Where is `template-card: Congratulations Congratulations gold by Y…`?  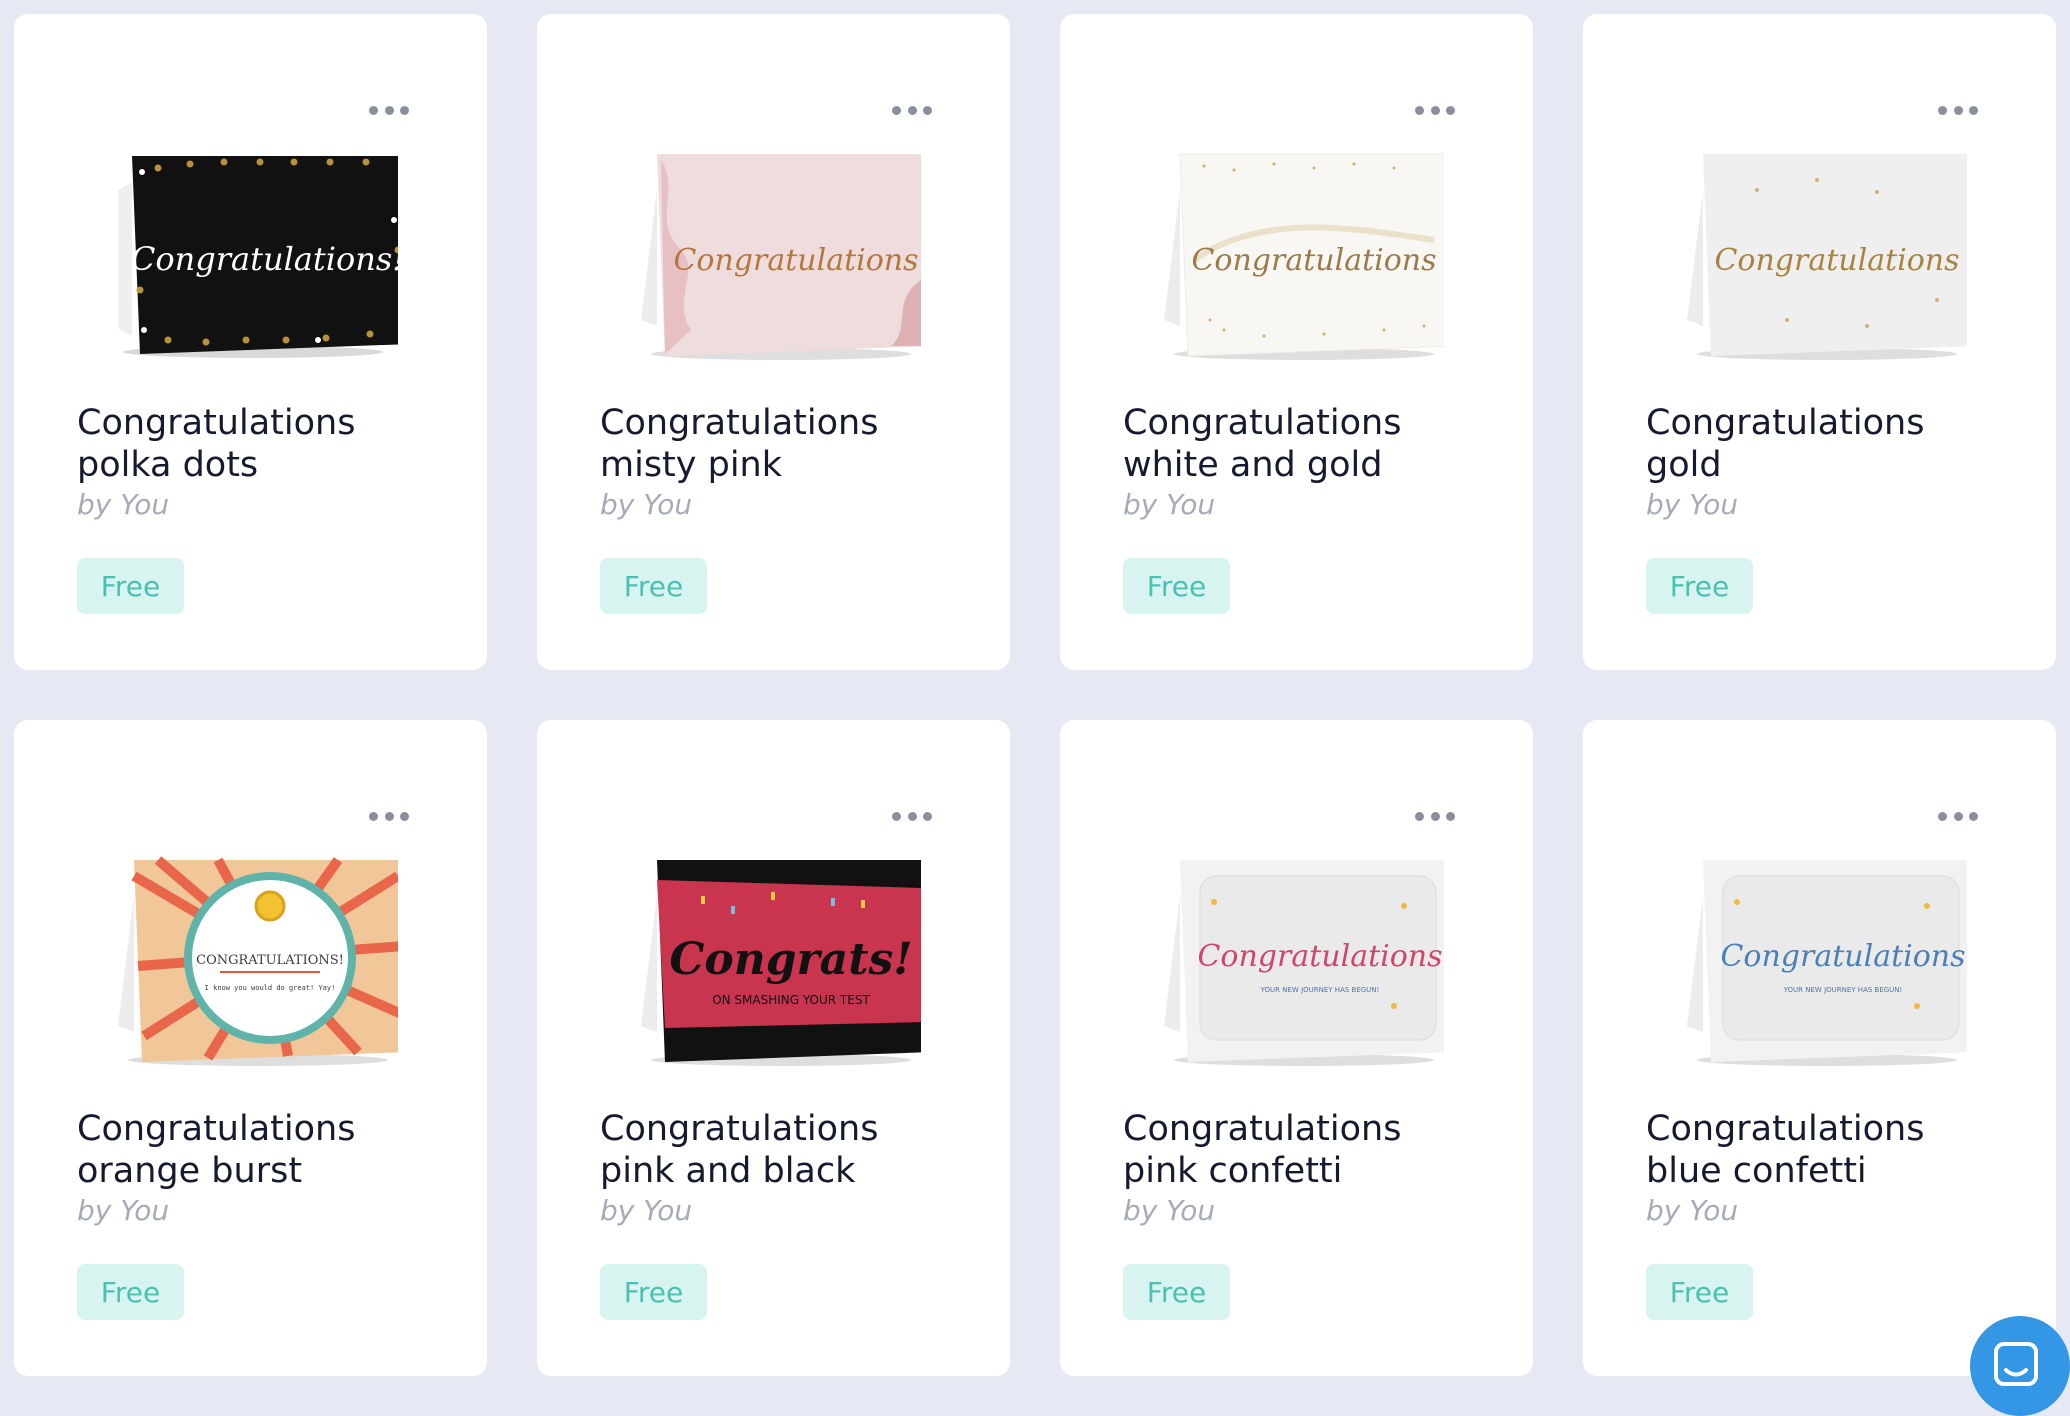
template-card: Congratulations Congratulations gold by Y… is located at coordinates (1819, 342).